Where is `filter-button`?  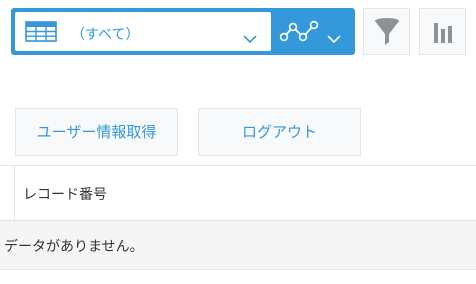
filter-button is located at coordinates (386, 31).